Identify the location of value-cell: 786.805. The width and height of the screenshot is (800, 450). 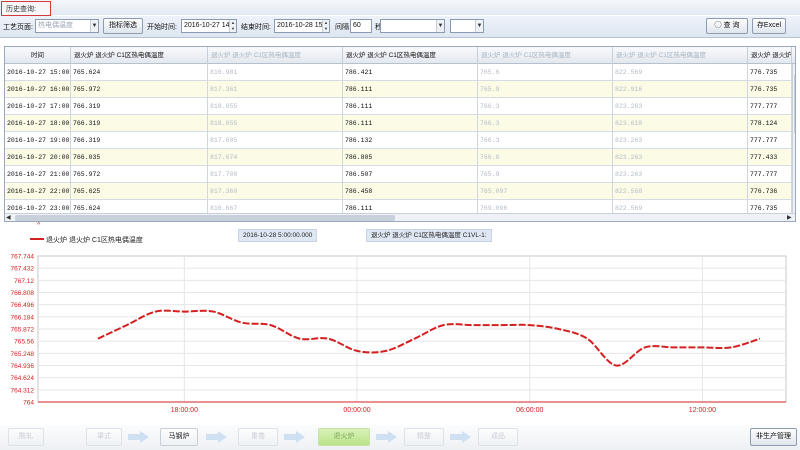
(410, 157).